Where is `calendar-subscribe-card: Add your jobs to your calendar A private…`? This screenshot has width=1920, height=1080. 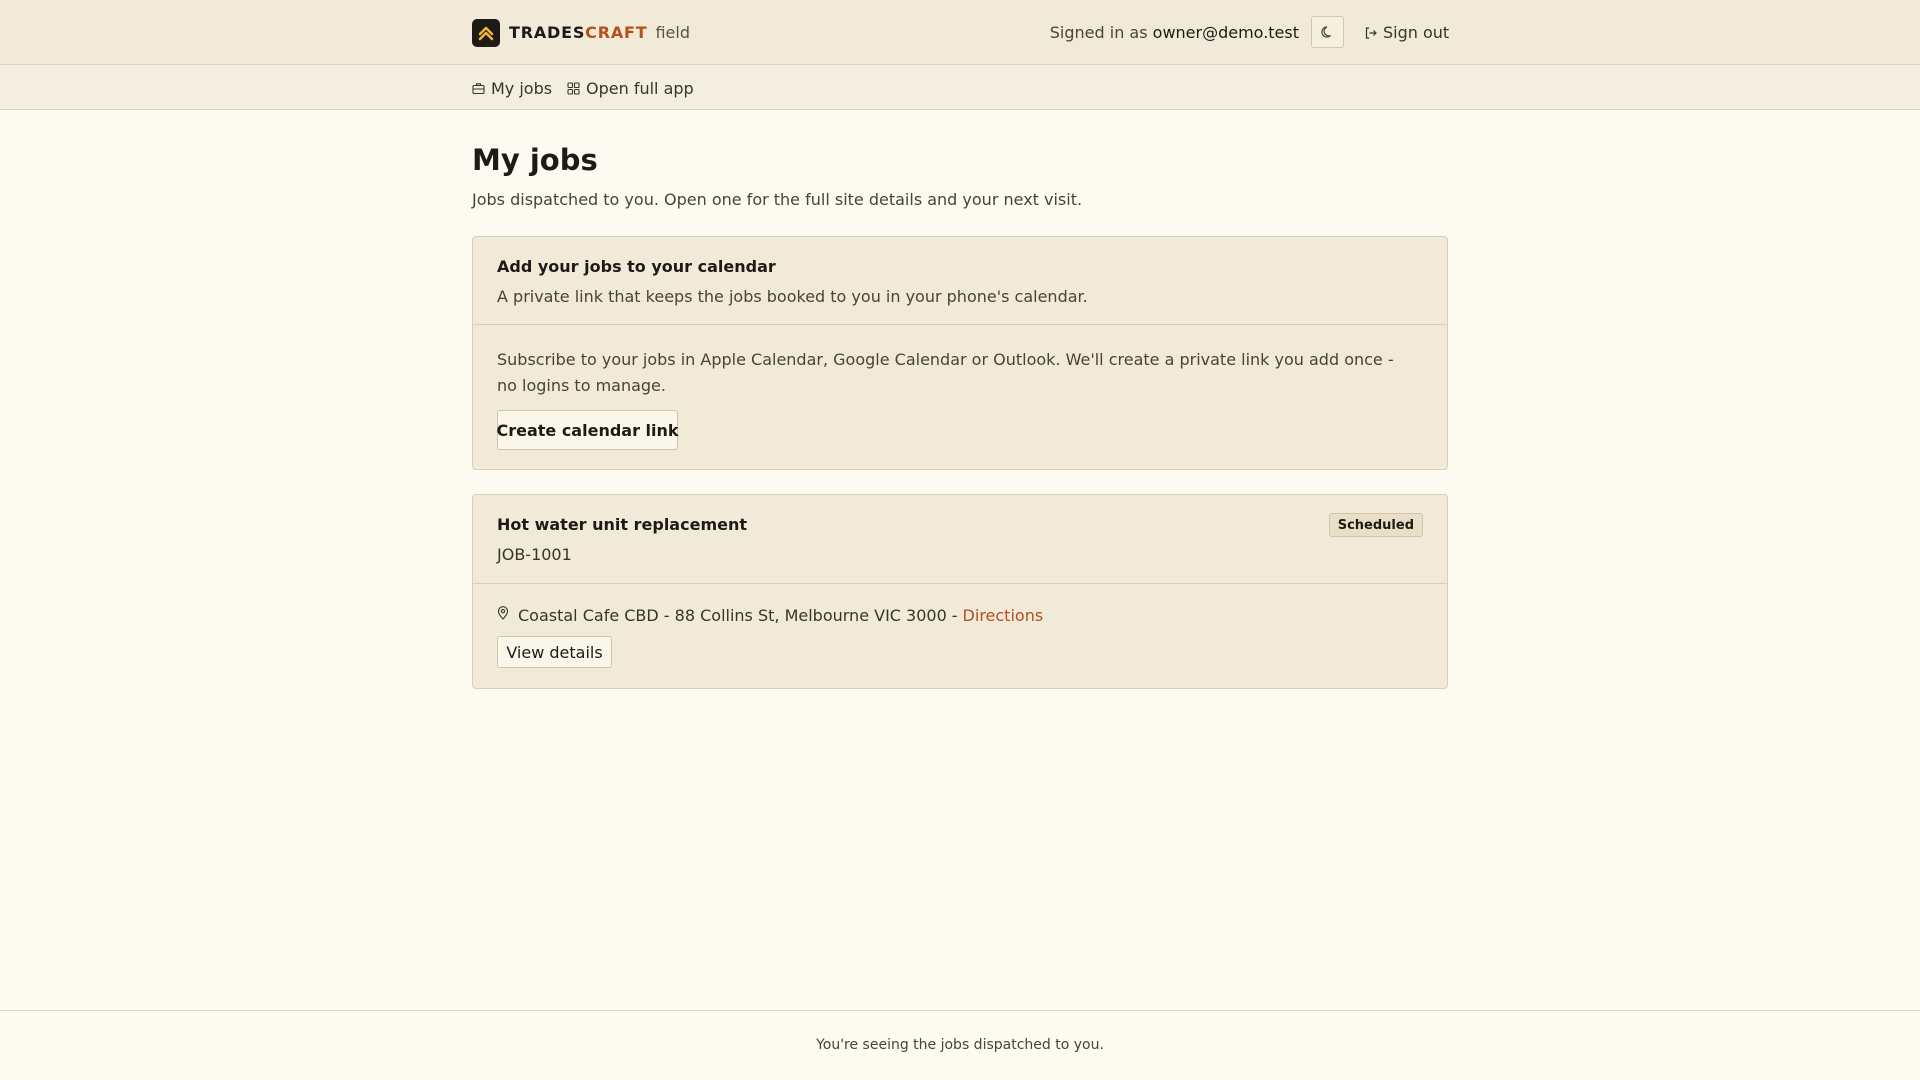 calendar-subscribe-card: Add your jobs to your calendar A private… is located at coordinates (960, 353).